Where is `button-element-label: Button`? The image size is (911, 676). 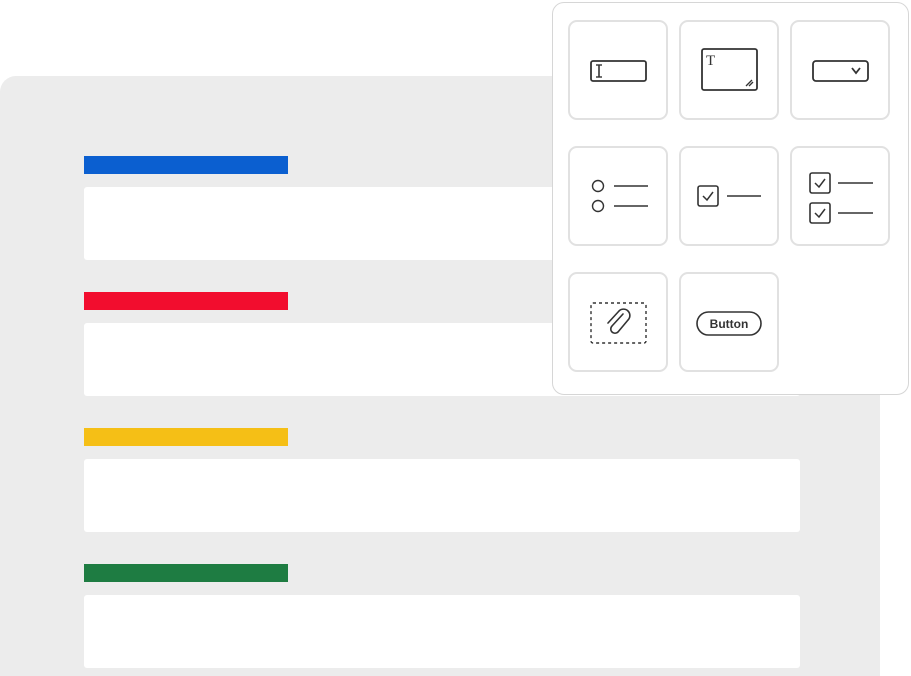 button-element-label: Button is located at coordinates (729, 324).